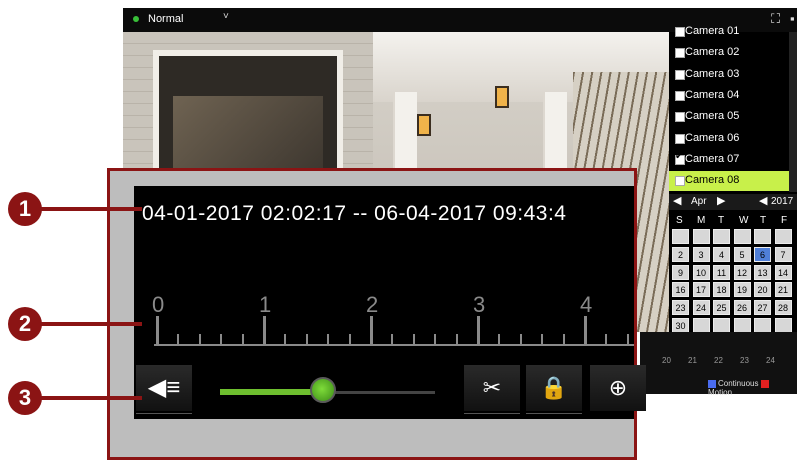 This screenshot has height=460, width=797. Describe the element at coordinates (701, 254) in the screenshot. I see `calendar-day: 3` at that location.